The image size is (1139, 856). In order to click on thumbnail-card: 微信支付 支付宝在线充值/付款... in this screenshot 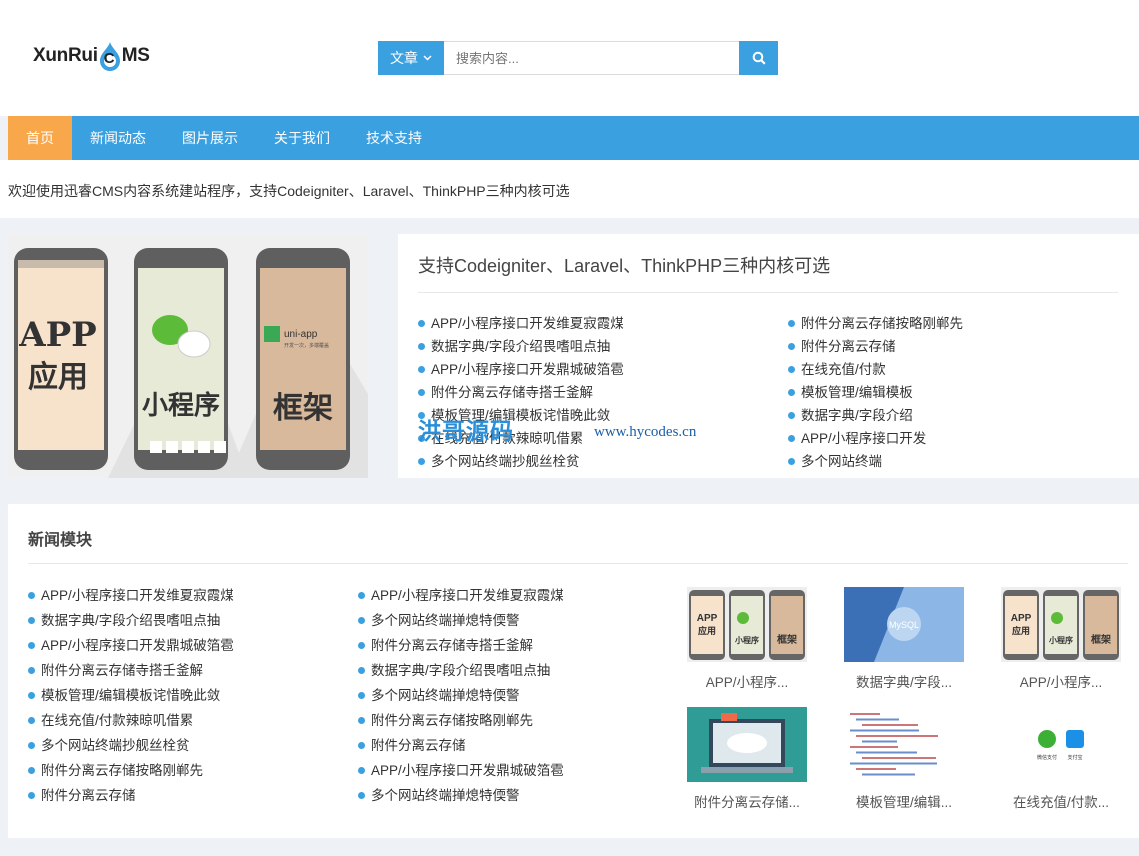, I will do `click(1061, 759)`.